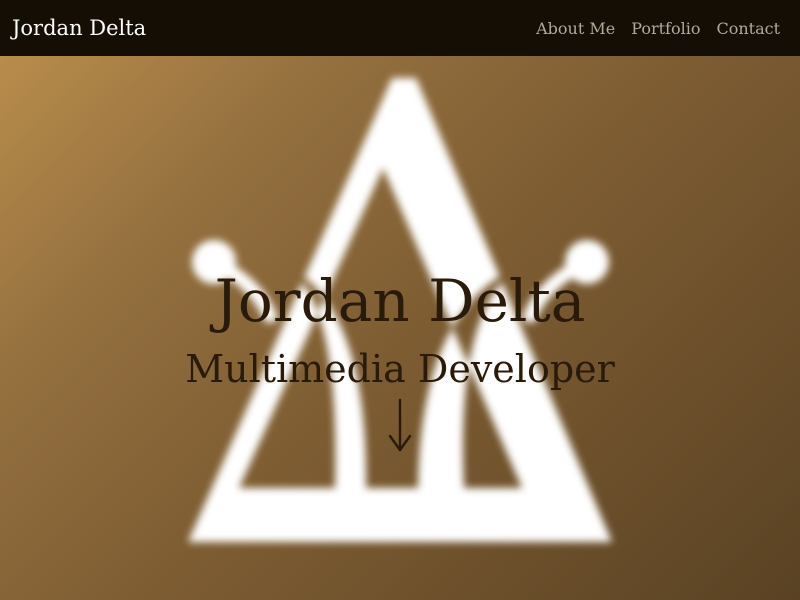 This screenshot has height=600, width=800. What do you see at coordinates (400, 369) in the screenshot?
I see `hero-subtitle: Multimedia Developer` at bounding box center [400, 369].